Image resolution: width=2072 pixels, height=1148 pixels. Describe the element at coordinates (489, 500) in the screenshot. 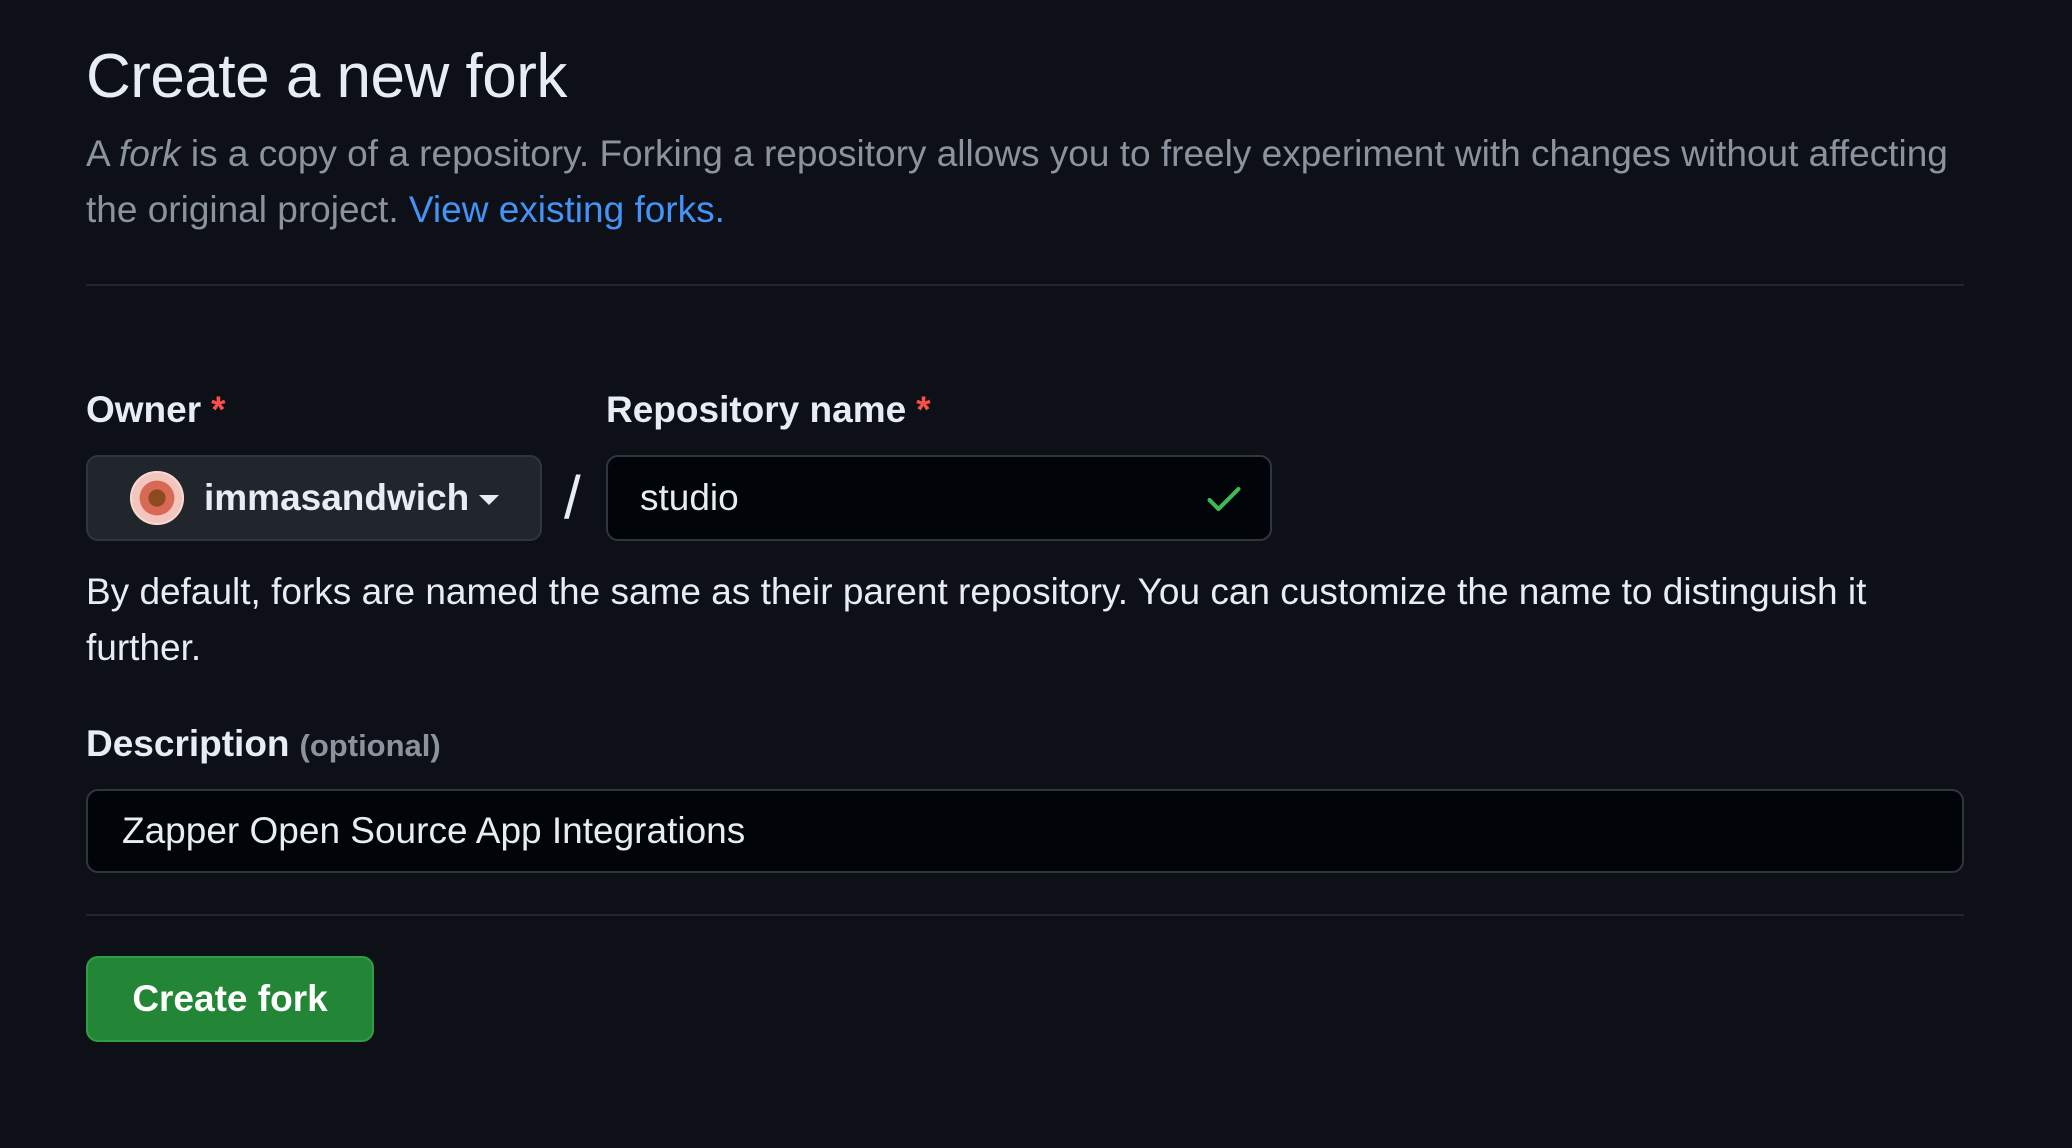

I see `chevron-down-icon` at that location.